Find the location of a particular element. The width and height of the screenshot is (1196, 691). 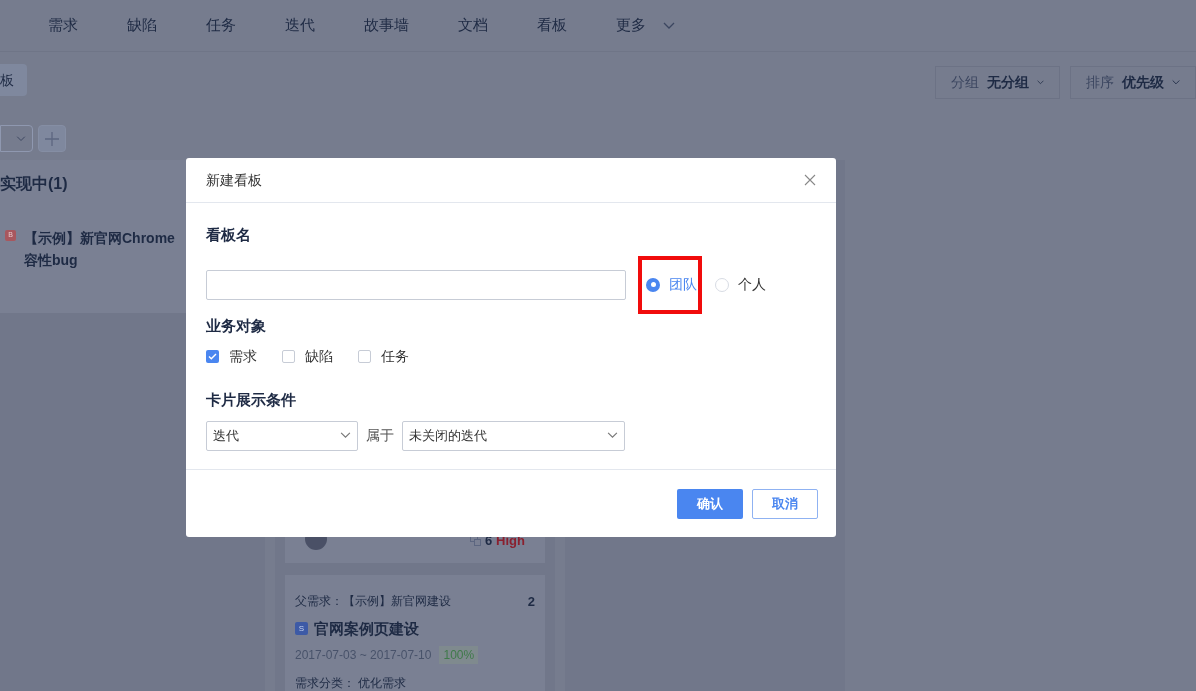

group-dropdown: 分组 无分组 is located at coordinates (997, 82).